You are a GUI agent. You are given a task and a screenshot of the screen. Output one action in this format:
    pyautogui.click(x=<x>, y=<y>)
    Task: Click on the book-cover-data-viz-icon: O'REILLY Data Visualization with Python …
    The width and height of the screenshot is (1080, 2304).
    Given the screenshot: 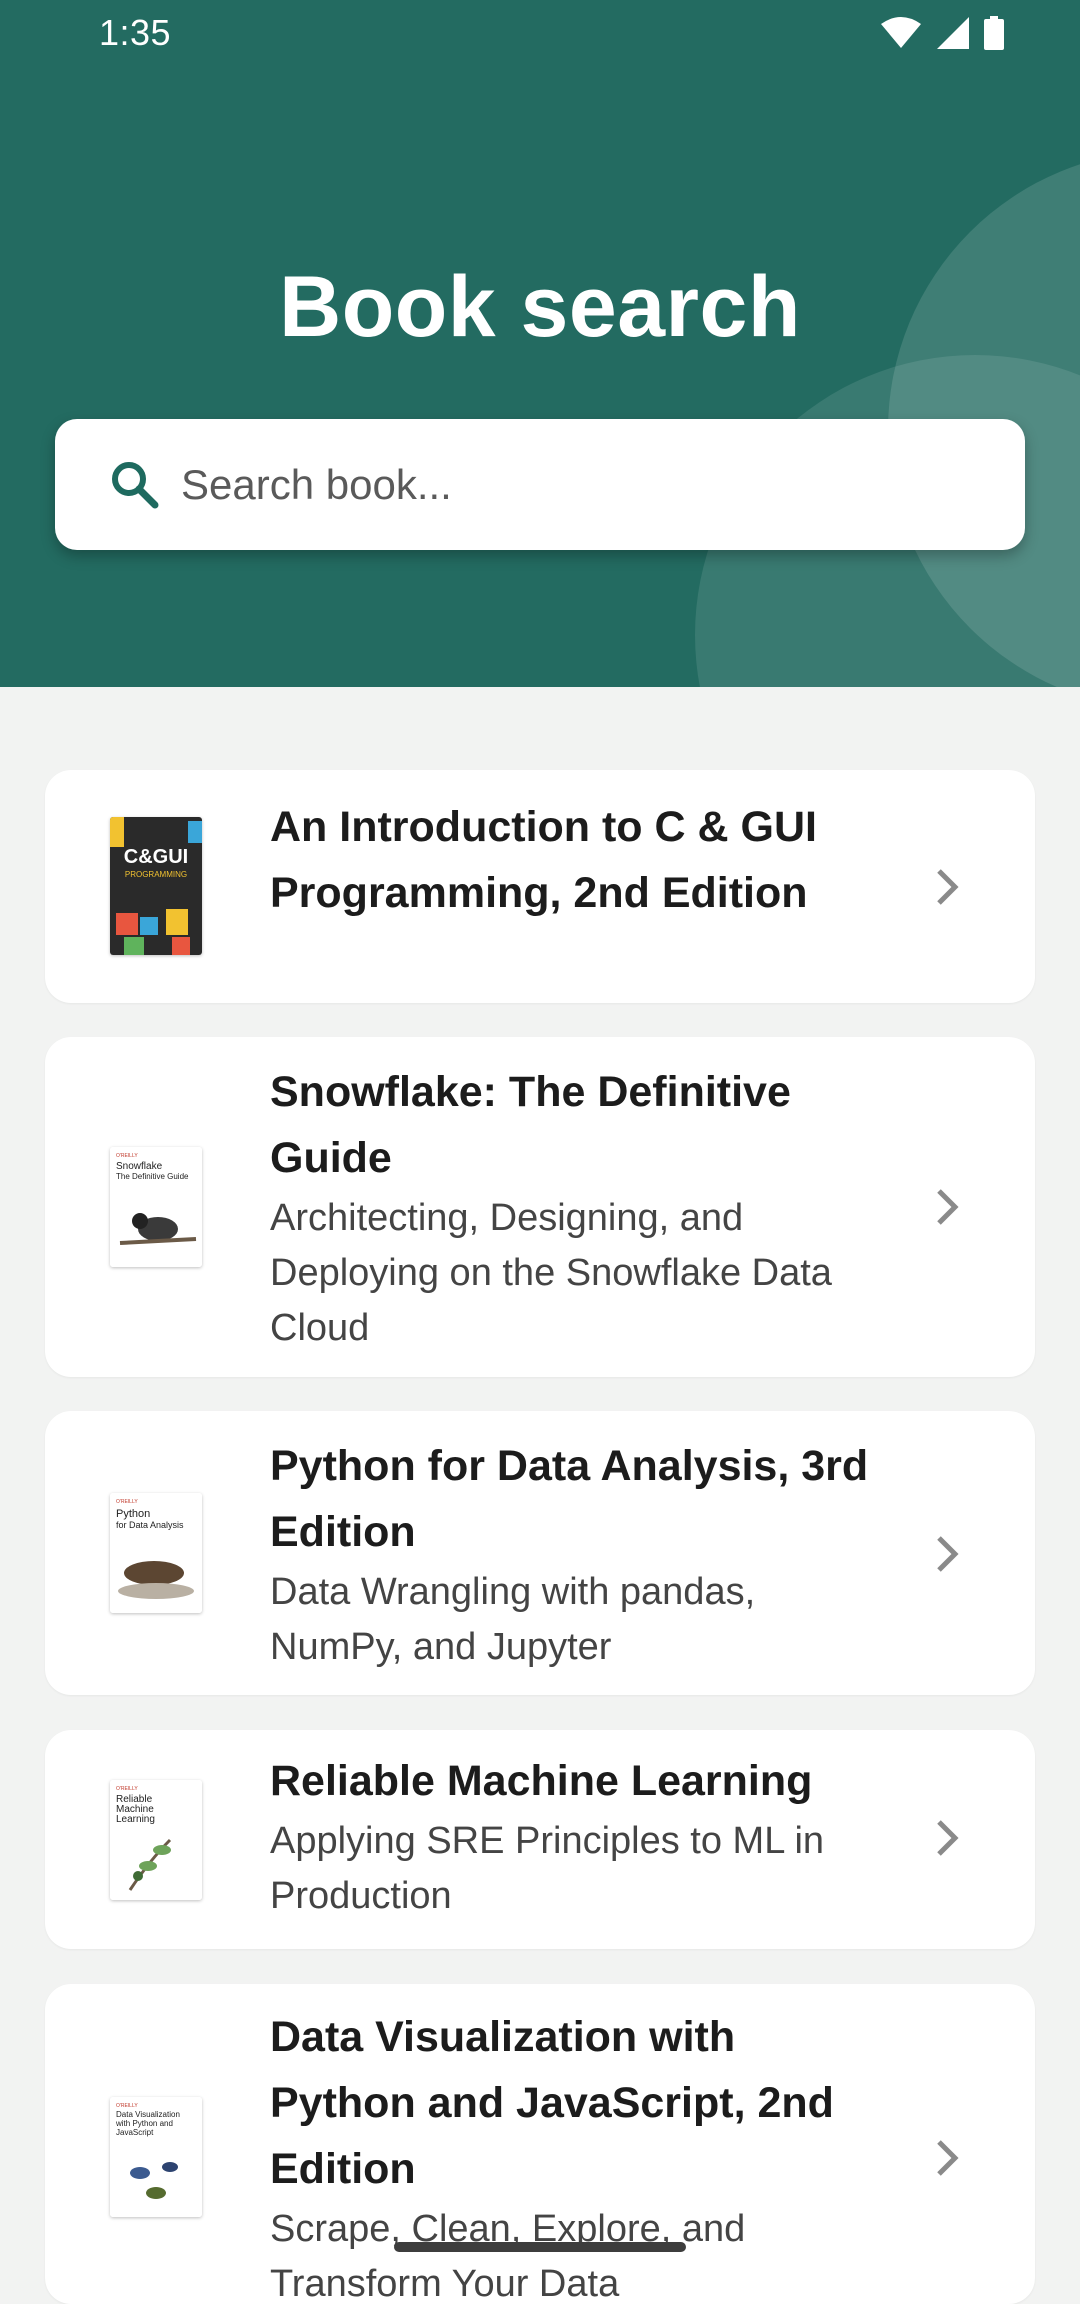 What is the action you would take?
    pyautogui.click(x=156, y=2157)
    